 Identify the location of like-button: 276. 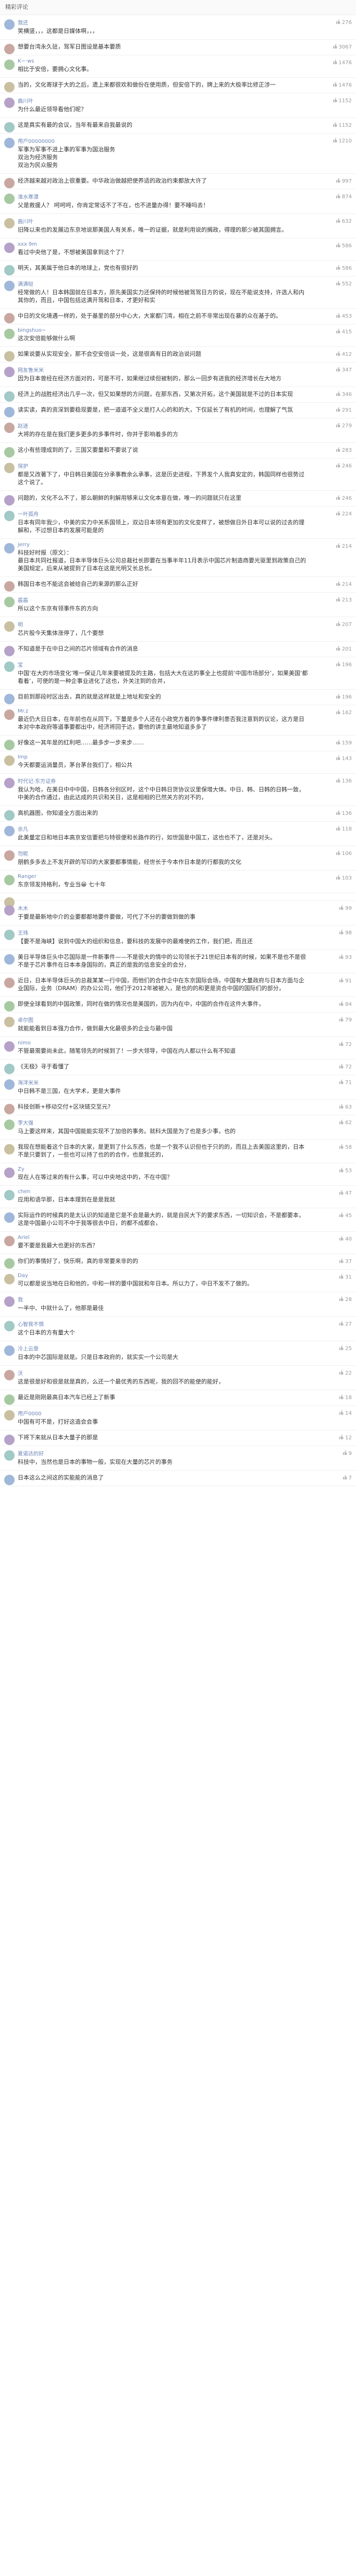
(333, 22).